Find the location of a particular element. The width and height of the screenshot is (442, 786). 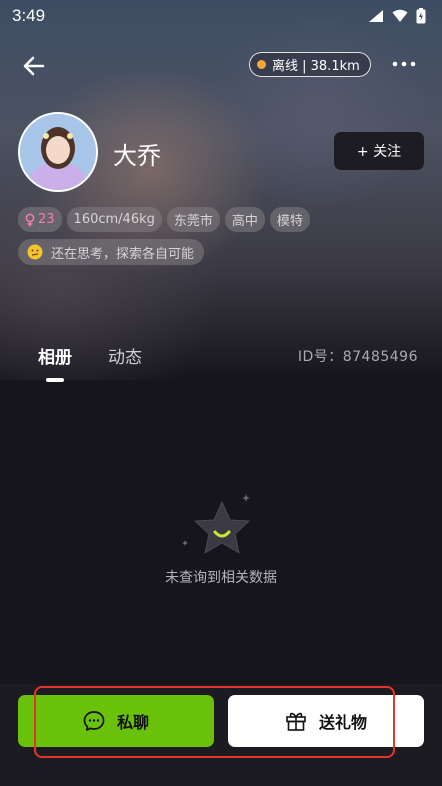

tab-moments: 动态 is located at coordinates (125, 355).